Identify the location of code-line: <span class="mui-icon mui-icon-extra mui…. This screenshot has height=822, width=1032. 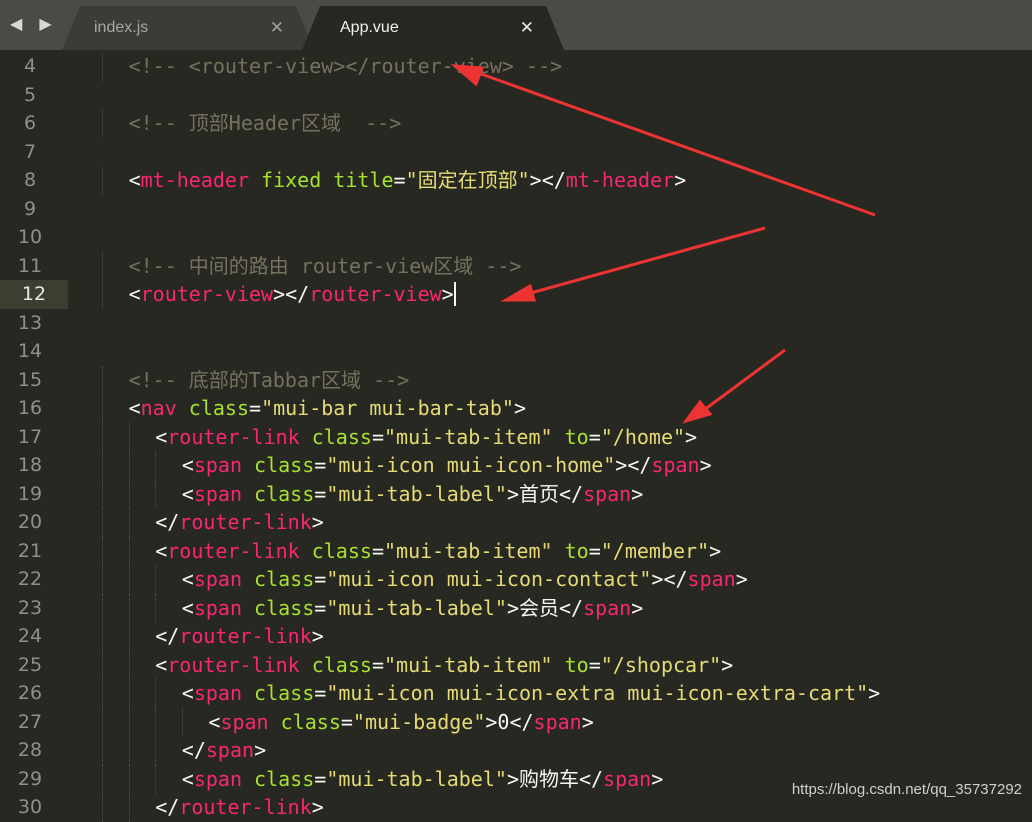
(531, 693).